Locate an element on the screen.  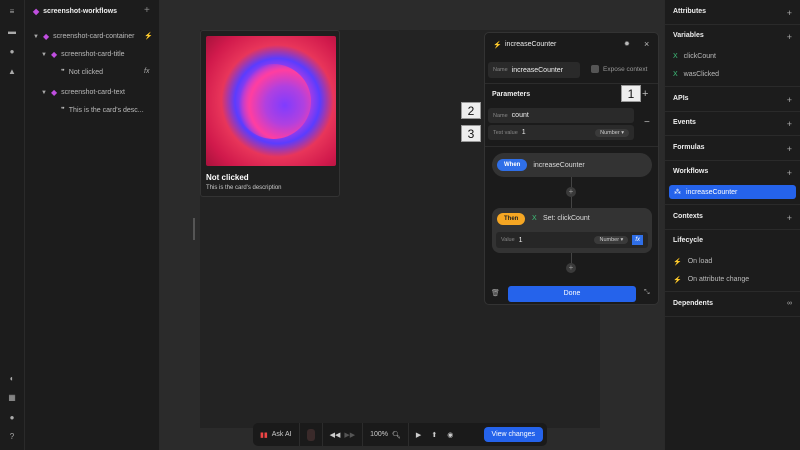
layers-icon: ≡ is located at coordinates (12, 12).